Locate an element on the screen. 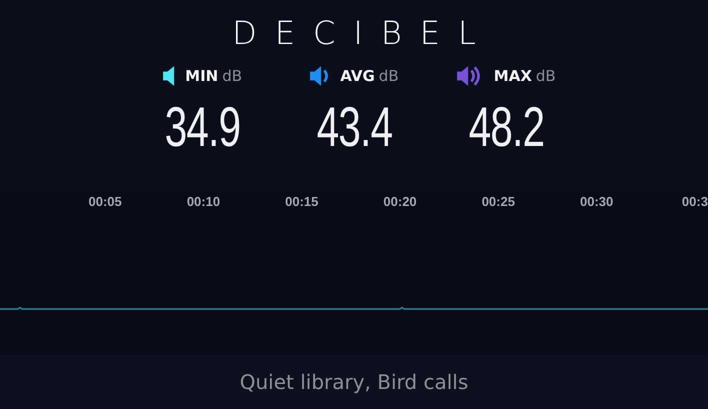  time-label: 00:15 is located at coordinates (301, 201).